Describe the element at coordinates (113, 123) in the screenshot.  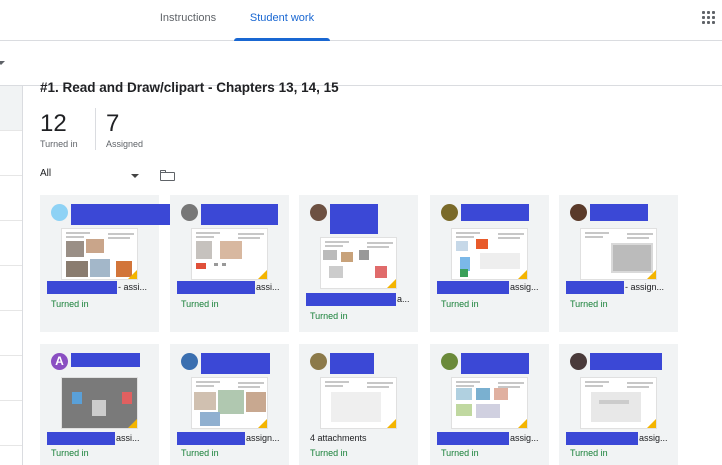
I see `assigned-count: 7` at that location.